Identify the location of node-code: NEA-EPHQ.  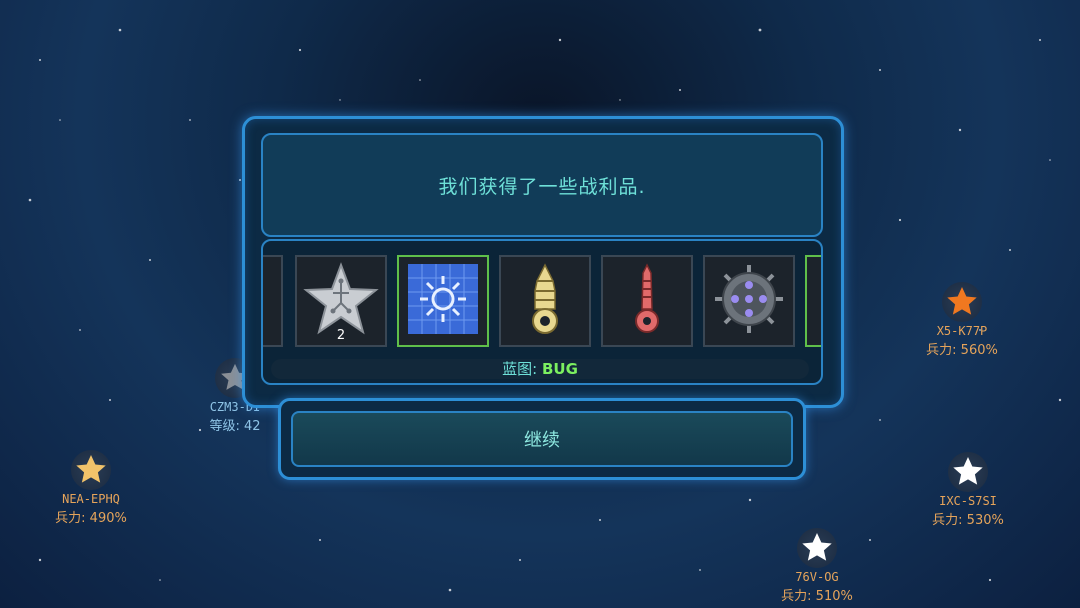
(91, 499).